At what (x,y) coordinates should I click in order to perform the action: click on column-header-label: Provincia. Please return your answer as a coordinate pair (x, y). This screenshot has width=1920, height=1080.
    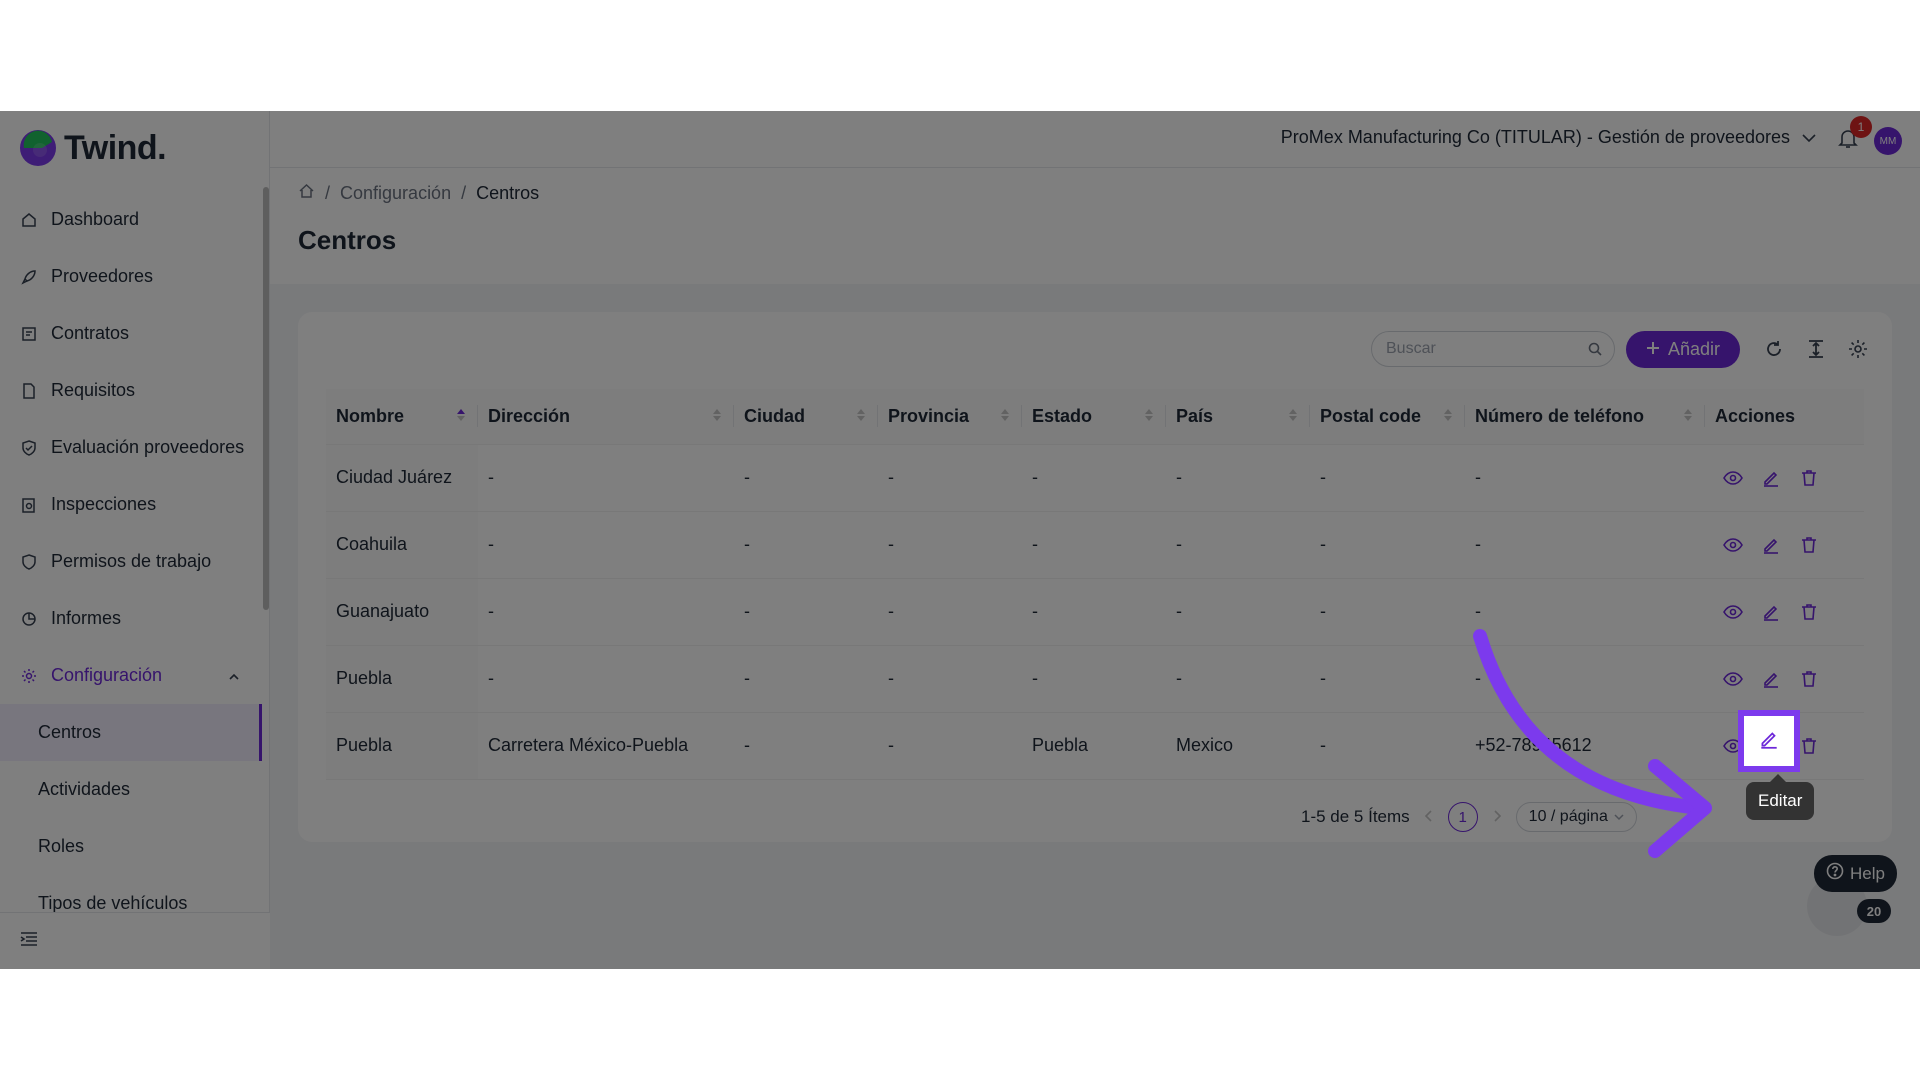
    Looking at the image, I should click on (929, 415).